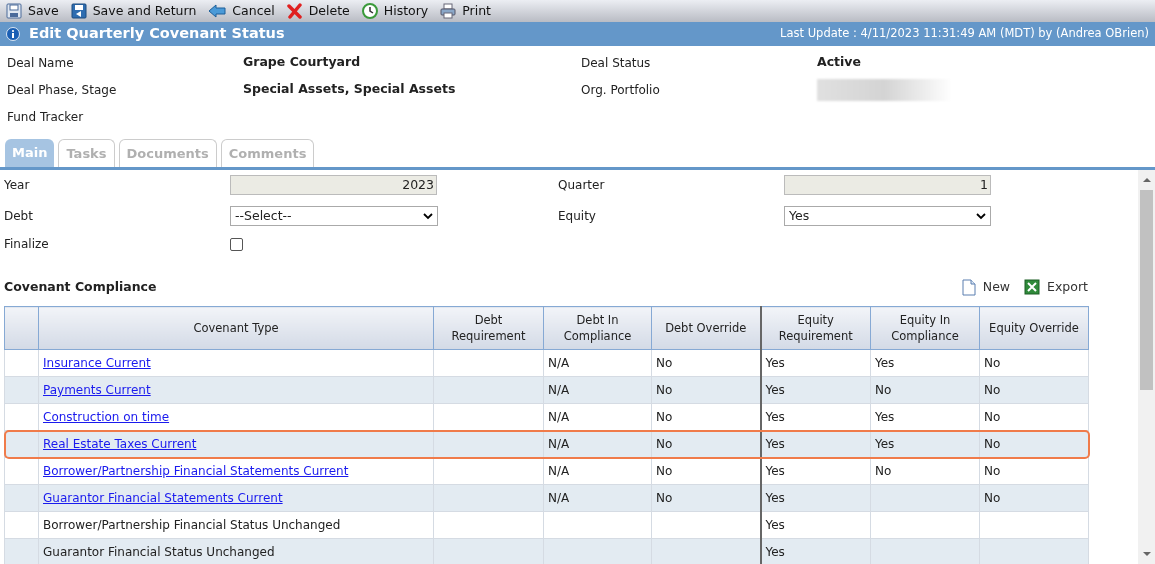 Image resolution: width=1155 pixels, height=564 pixels. Describe the element at coordinates (217, 11) in the screenshot. I see `left-arrow-icon` at that location.